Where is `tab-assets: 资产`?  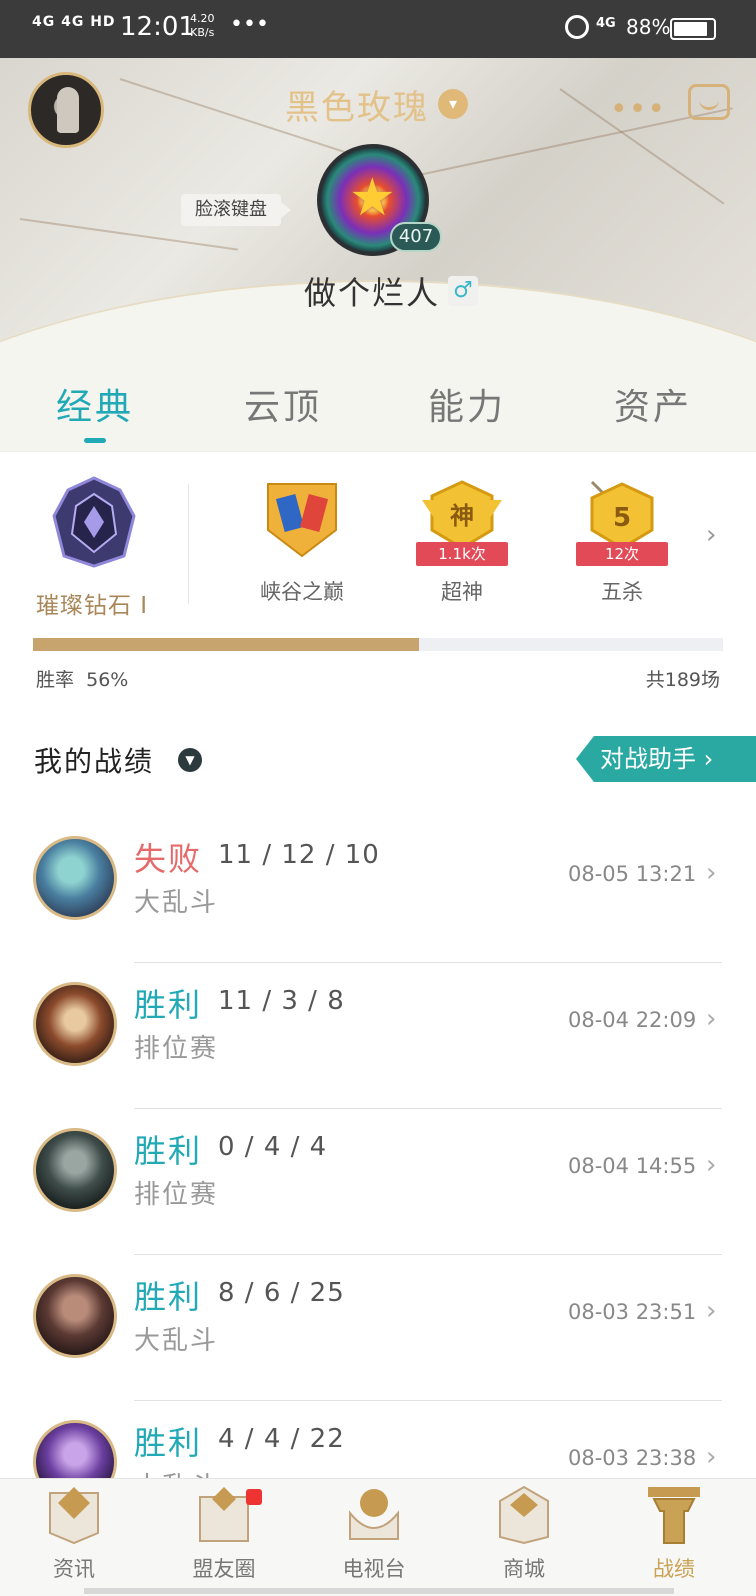 tab-assets: 资产 is located at coordinates (653, 404).